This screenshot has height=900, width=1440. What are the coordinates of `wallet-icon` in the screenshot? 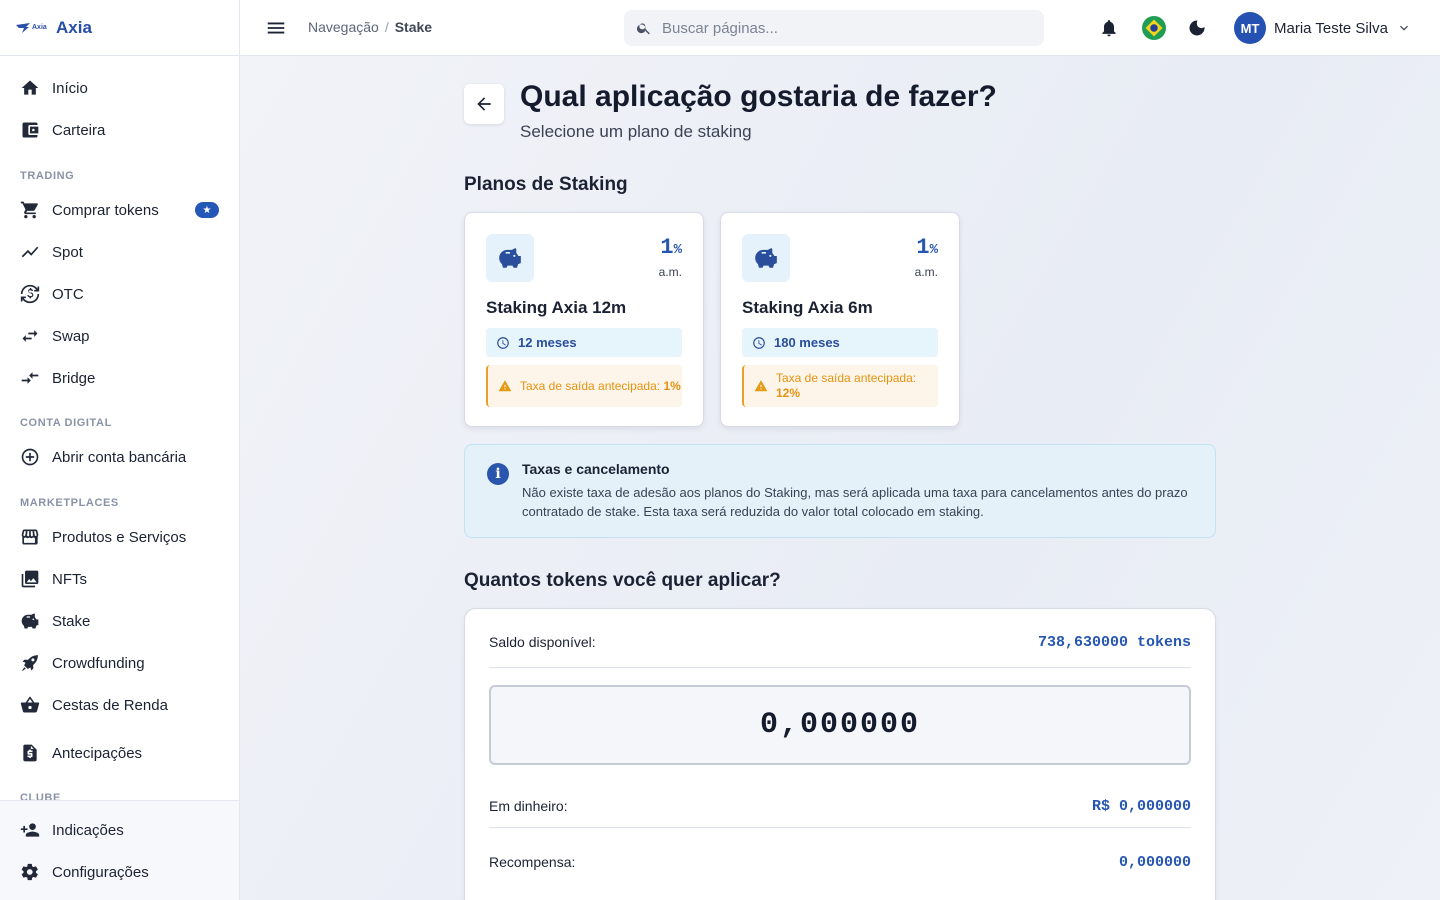 It's located at (30, 130).